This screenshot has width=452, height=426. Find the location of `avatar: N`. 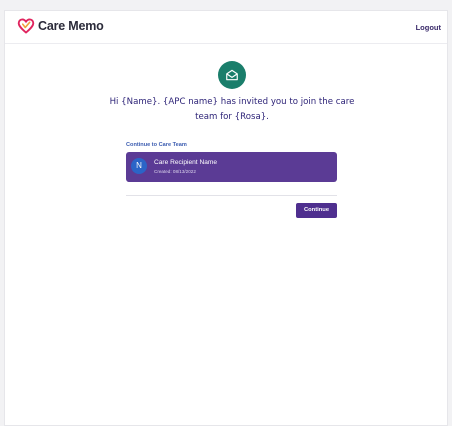

avatar: N is located at coordinates (139, 166).